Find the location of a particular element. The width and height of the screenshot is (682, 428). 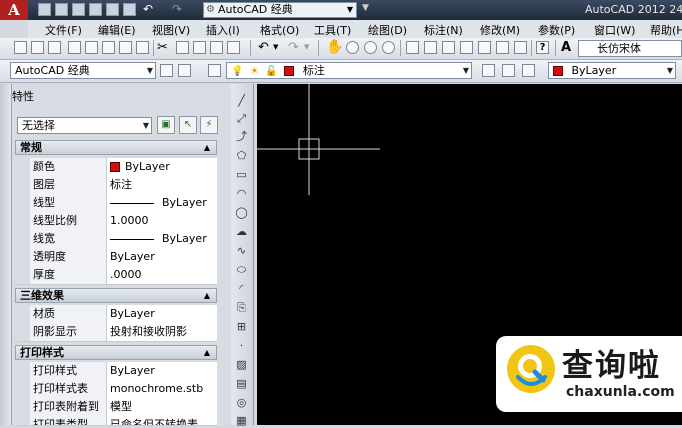

property-row-plot-style: 打印样式 ByLayer is located at coordinates (116, 371).